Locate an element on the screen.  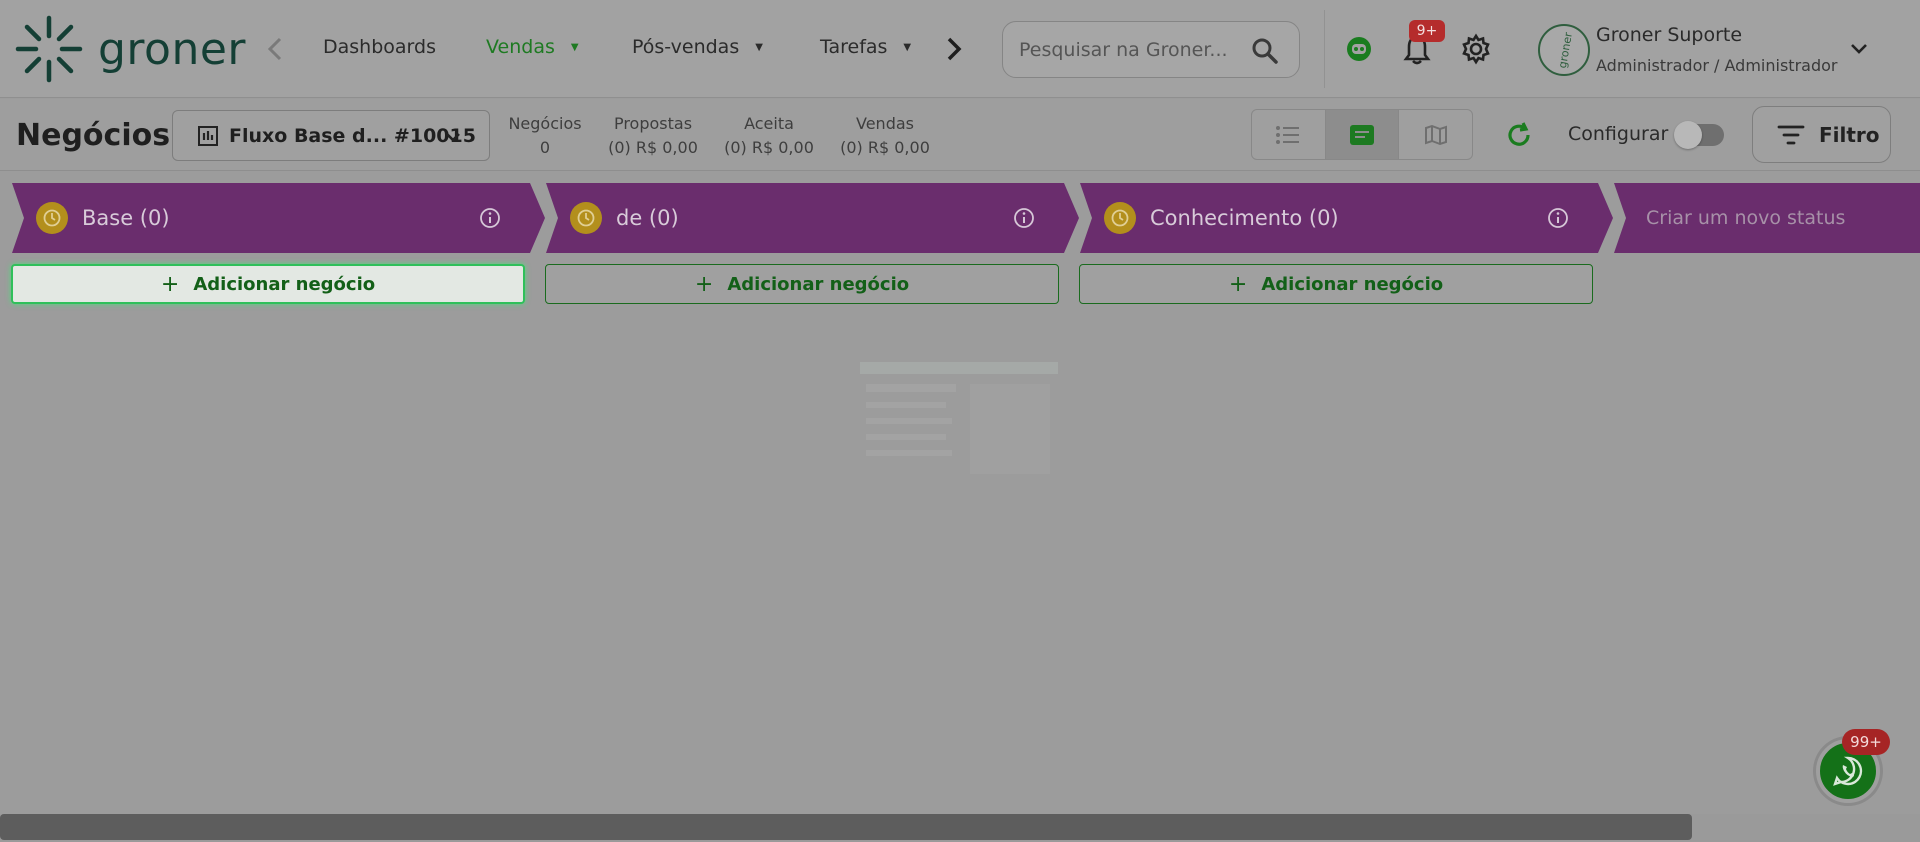
kanban-view-button is located at coordinates (1362, 134).